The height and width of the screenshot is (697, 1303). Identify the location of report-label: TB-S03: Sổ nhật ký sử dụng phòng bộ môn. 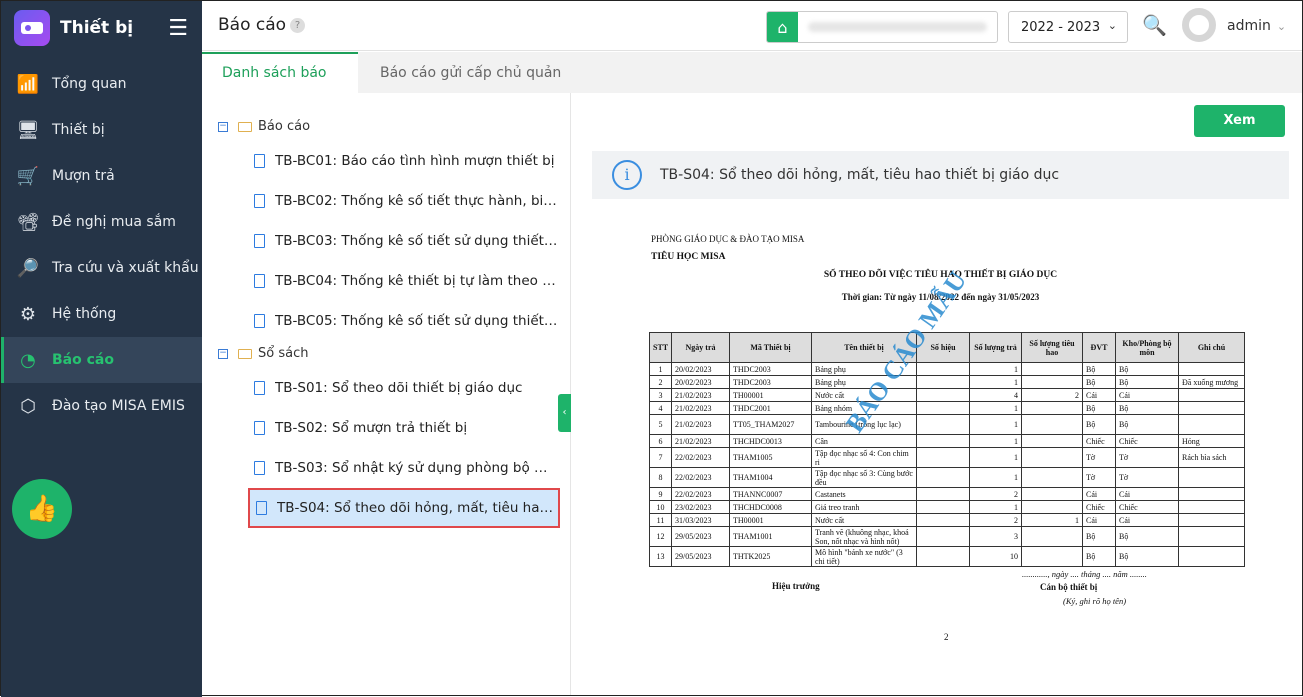
(417, 468).